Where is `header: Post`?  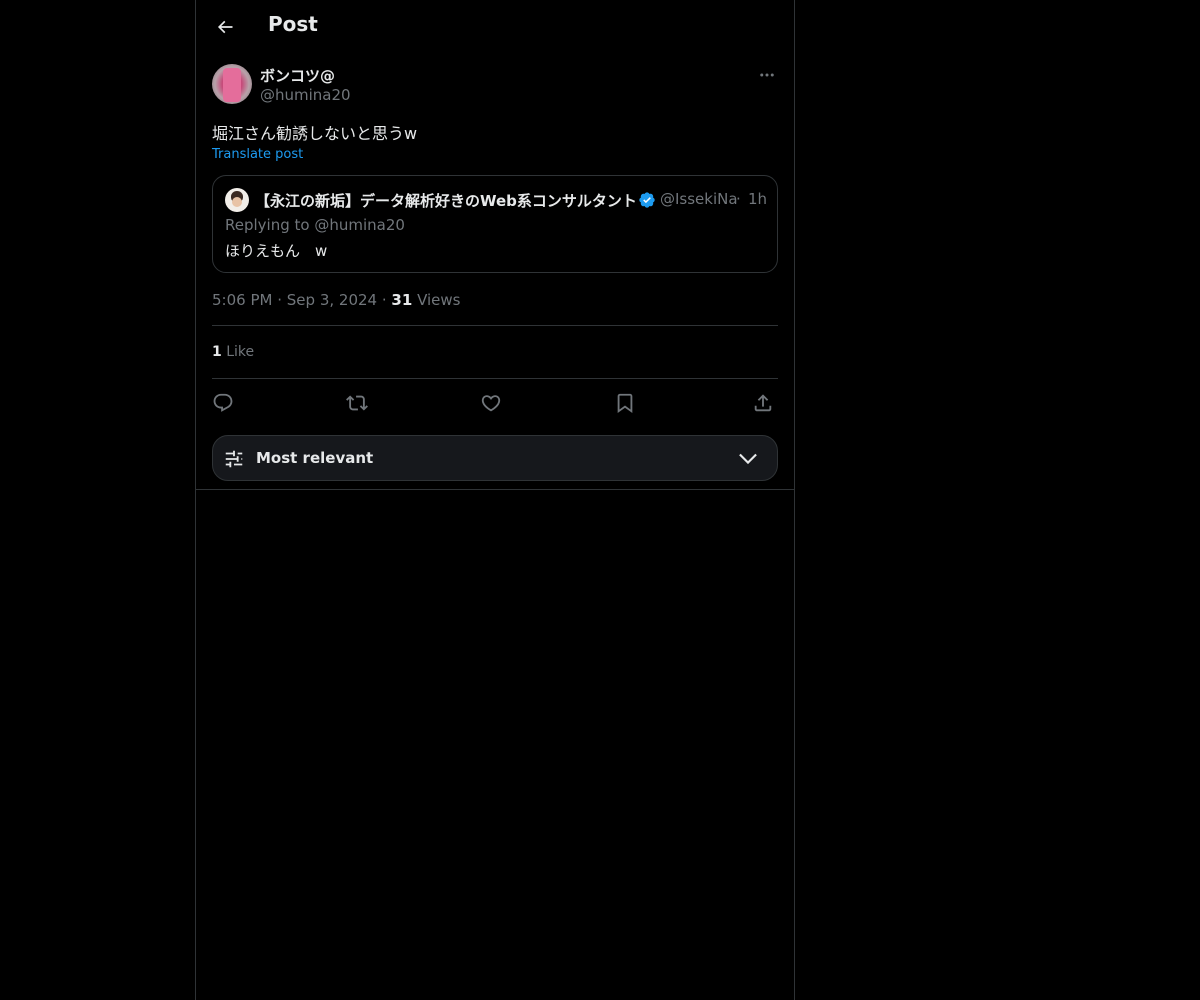 header: Post is located at coordinates (495, 27).